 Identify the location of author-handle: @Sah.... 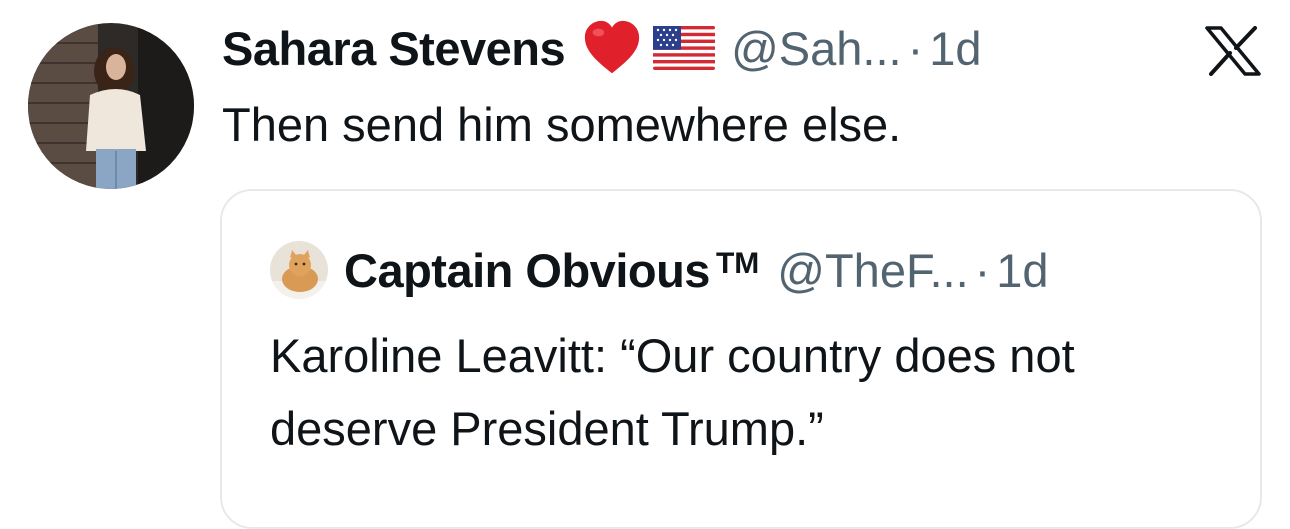
(816, 48).